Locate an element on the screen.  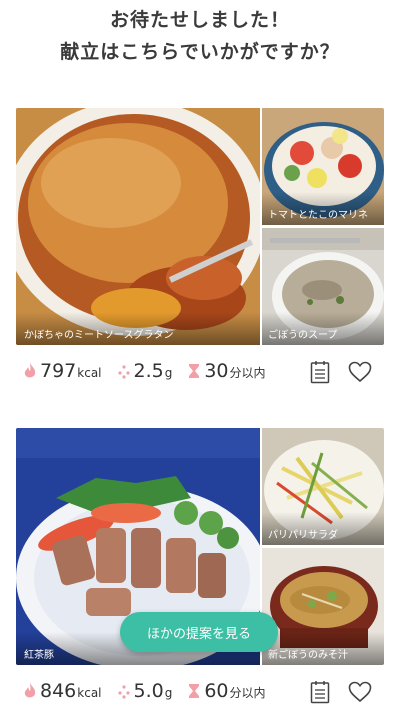
calories-value: 797 is located at coordinates (58, 371).